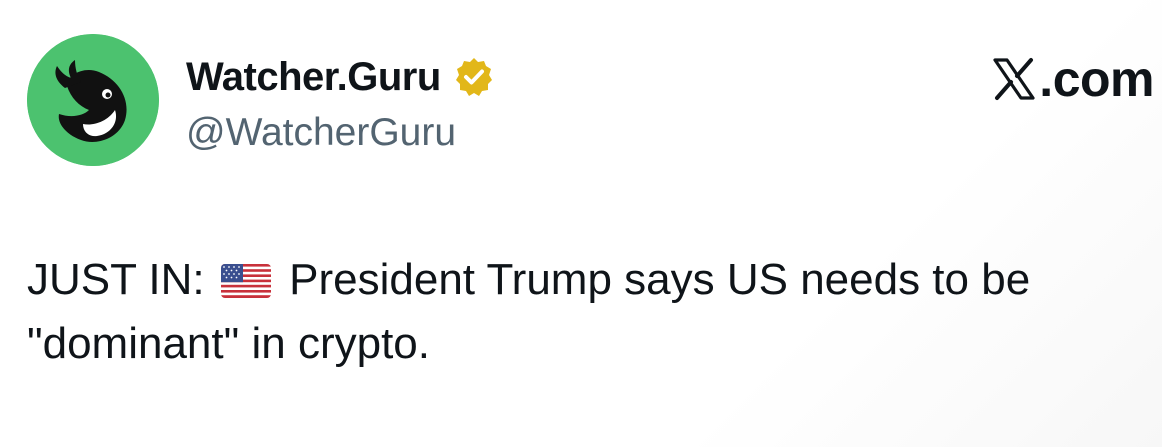 Image resolution: width=1162 pixels, height=447 pixels. I want to click on avatar, so click(93, 100).